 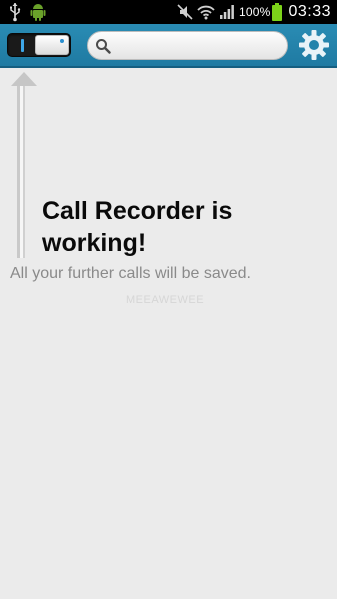 What do you see at coordinates (130, 273) in the screenshot?
I see `status-subtext: All your further calls will be saved.` at bounding box center [130, 273].